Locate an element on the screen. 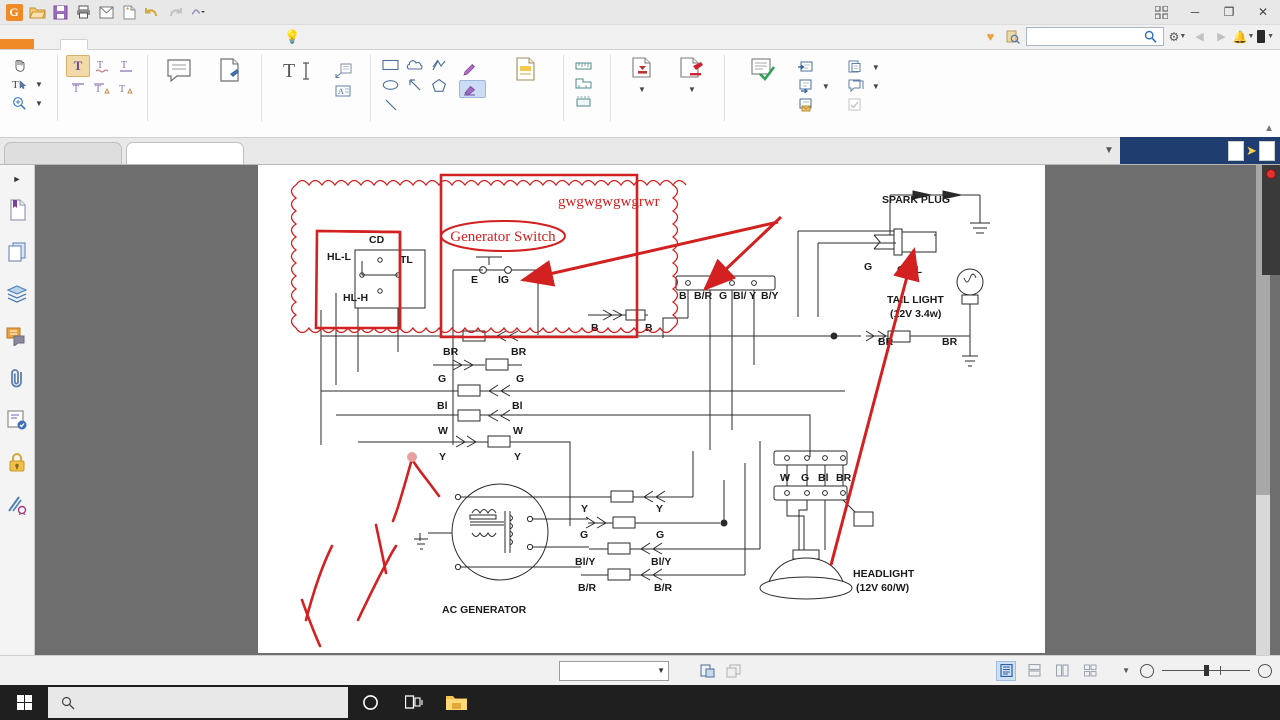 Image resolution: width=1280 pixels, height=720 pixels. tab-extras is located at coordinates (257, 44).